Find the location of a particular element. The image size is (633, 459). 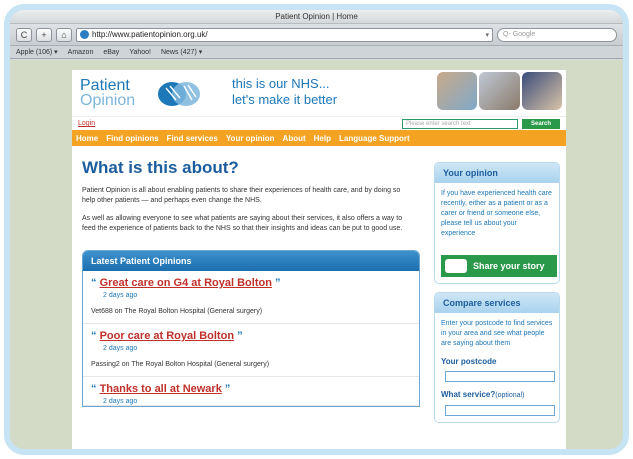

url-text: http://www.patientopinion.org.uk/ is located at coordinates (150, 34).